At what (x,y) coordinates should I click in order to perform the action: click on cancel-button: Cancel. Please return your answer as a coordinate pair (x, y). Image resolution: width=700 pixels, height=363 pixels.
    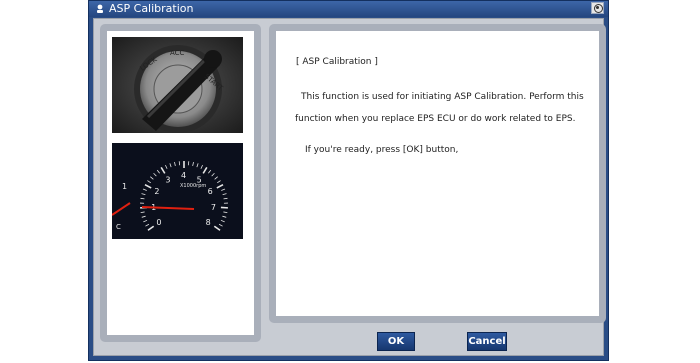
    Looking at the image, I should click on (487, 341).